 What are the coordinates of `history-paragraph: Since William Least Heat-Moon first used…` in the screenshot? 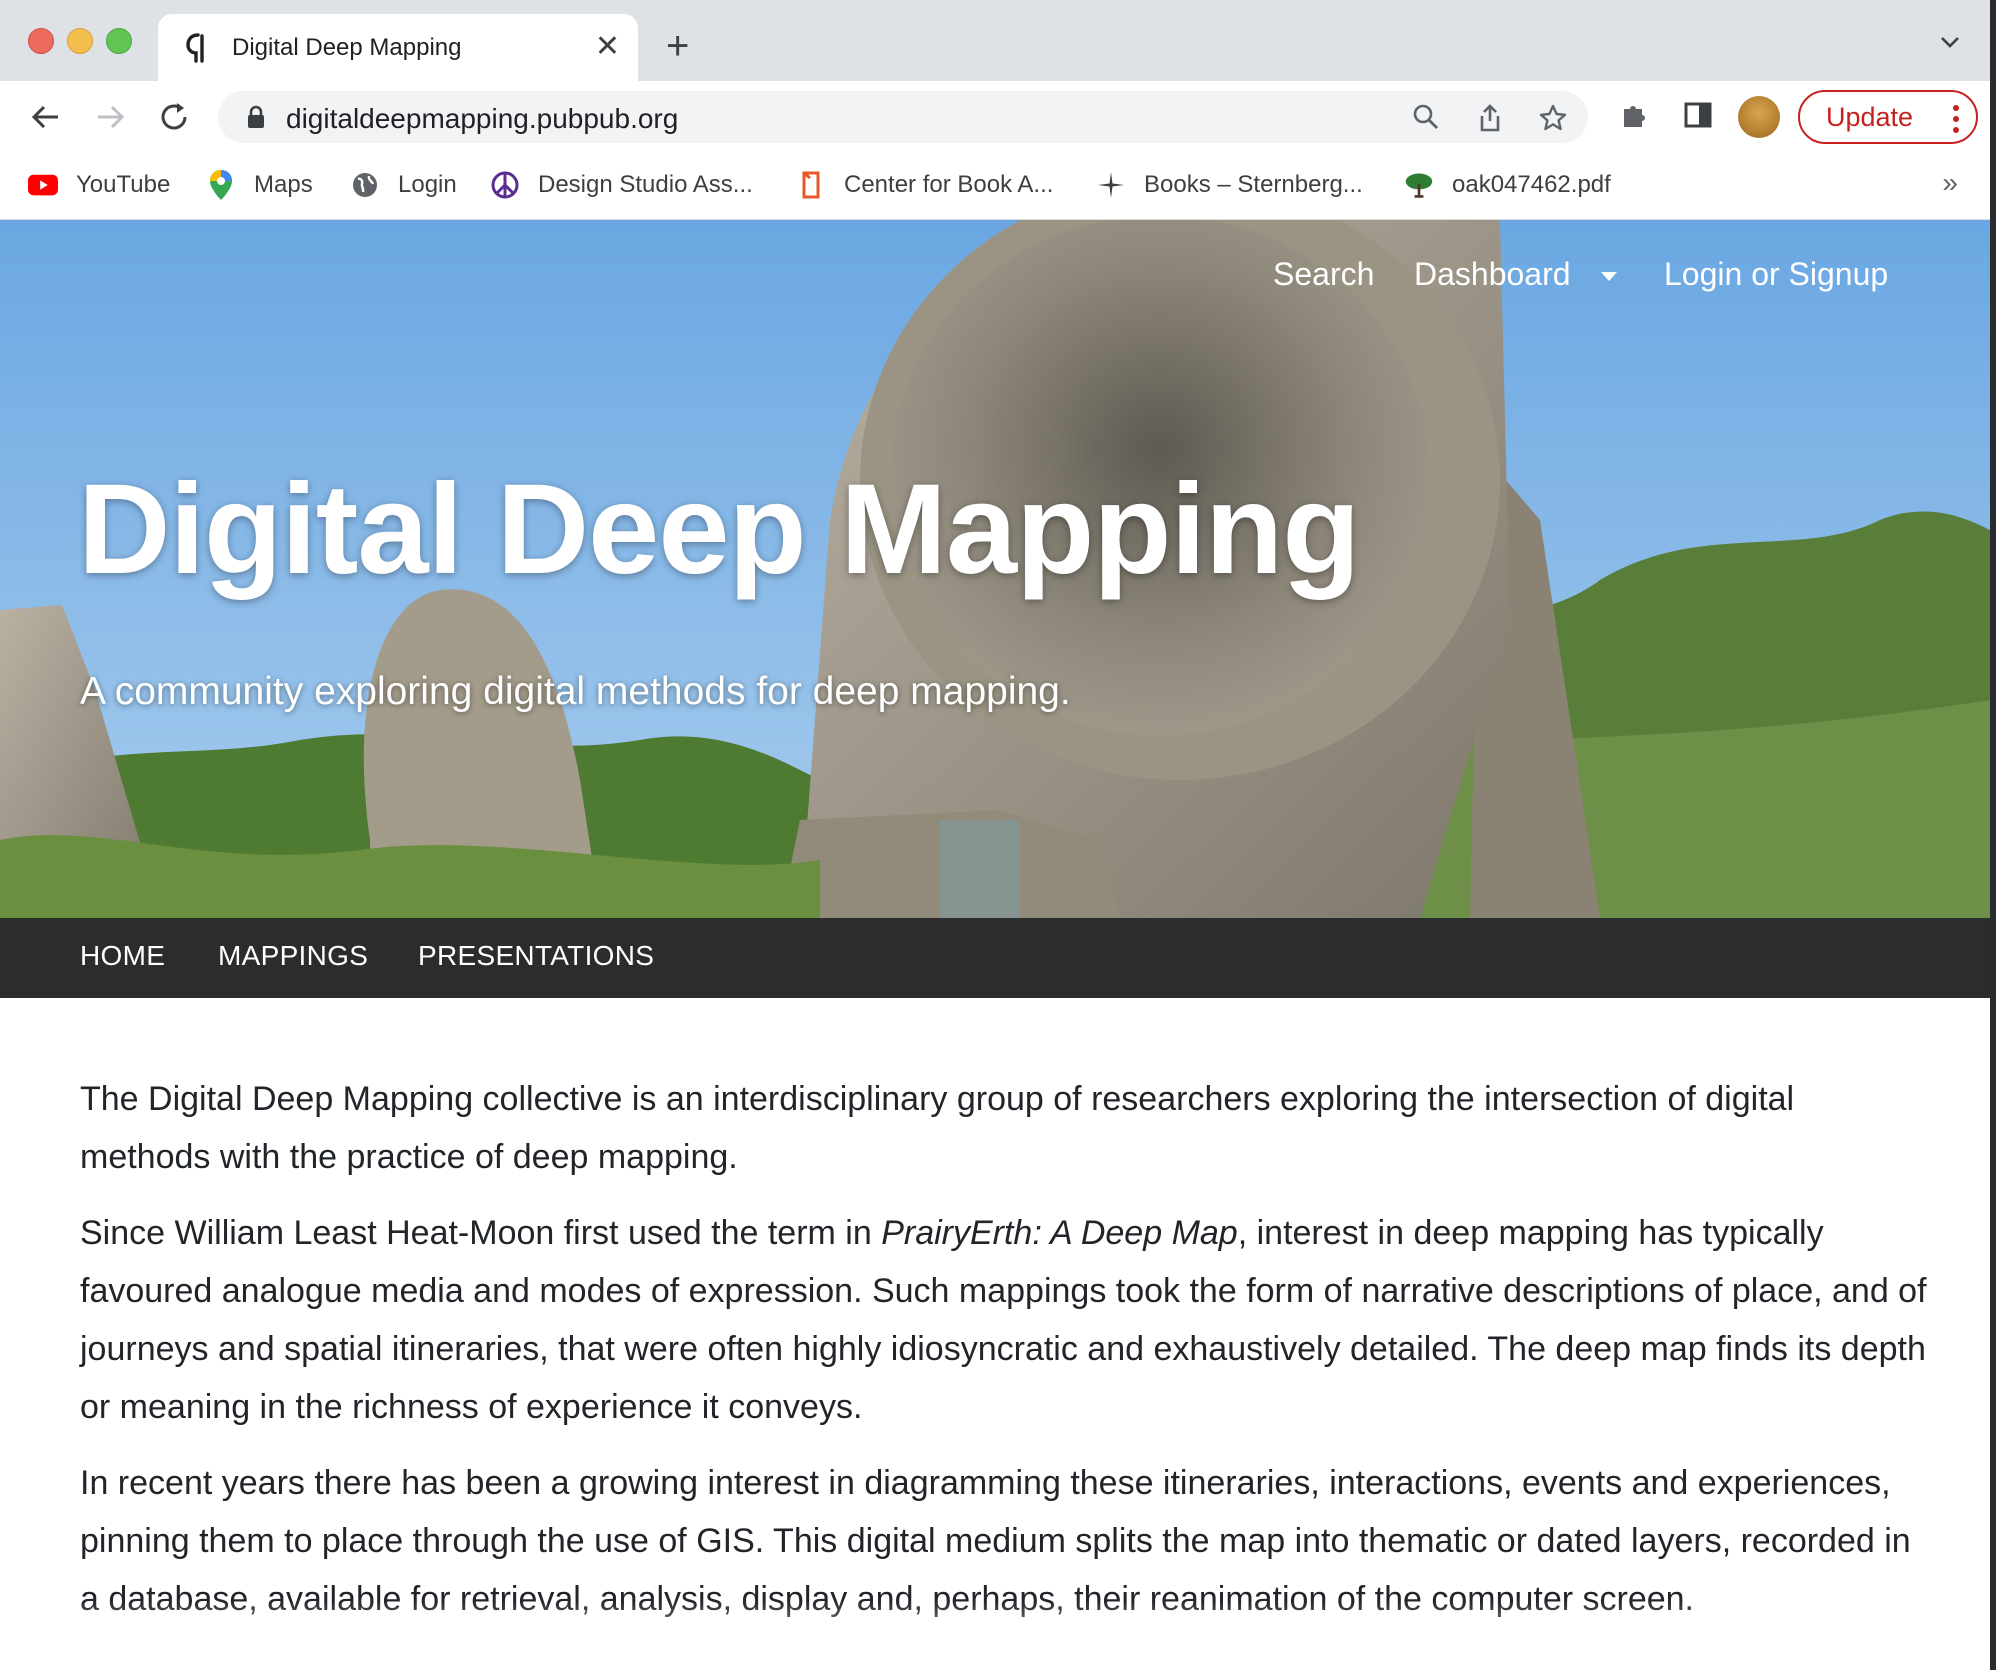 It's located at (1005, 1320).